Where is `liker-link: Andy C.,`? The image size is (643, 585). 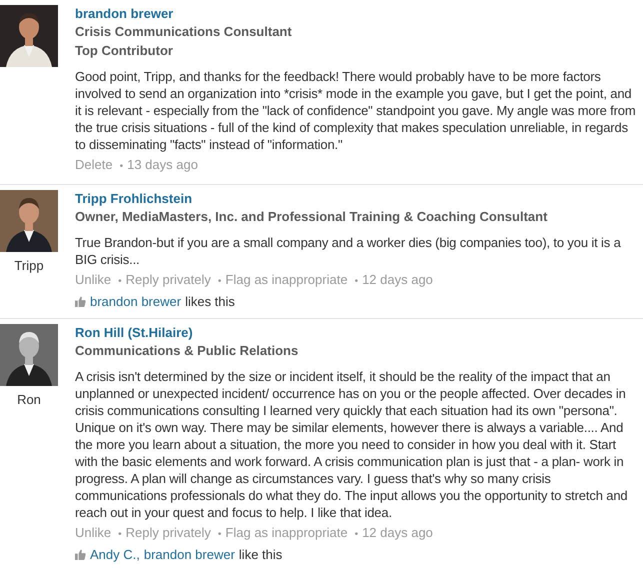 liker-link: Andy C., is located at coordinates (115, 554).